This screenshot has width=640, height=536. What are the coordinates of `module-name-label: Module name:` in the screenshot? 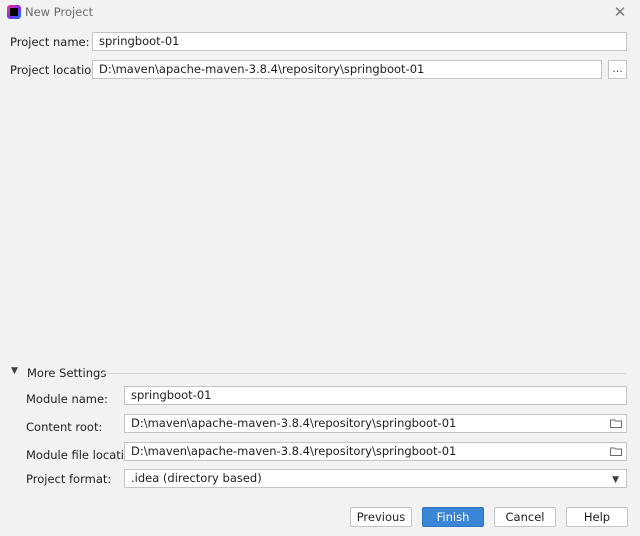 It's located at (67, 399).